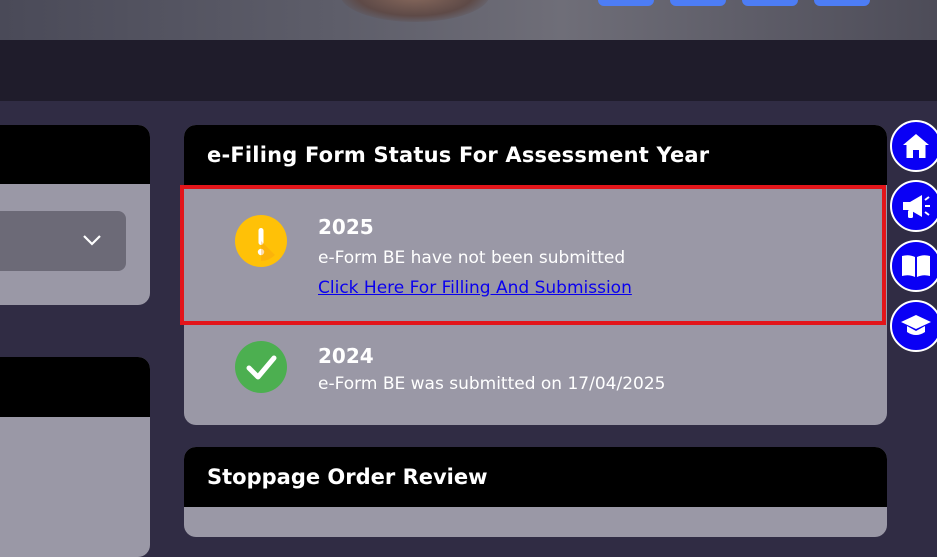  What do you see at coordinates (75, 387) in the screenshot?
I see `left-card-bottom-header` at bounding box center [75, 387].